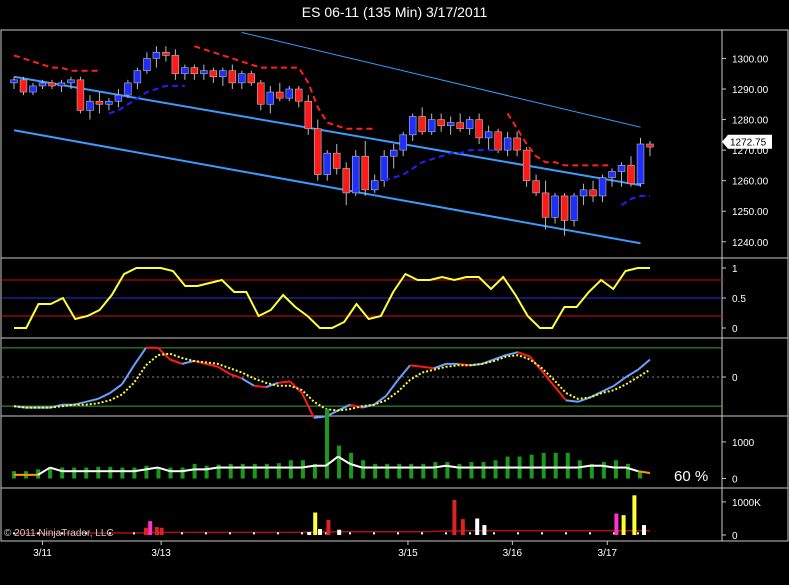  Describe the element at coordinates (735, 329) in the screenshot. I see `y-tick-label: 0` at that location.